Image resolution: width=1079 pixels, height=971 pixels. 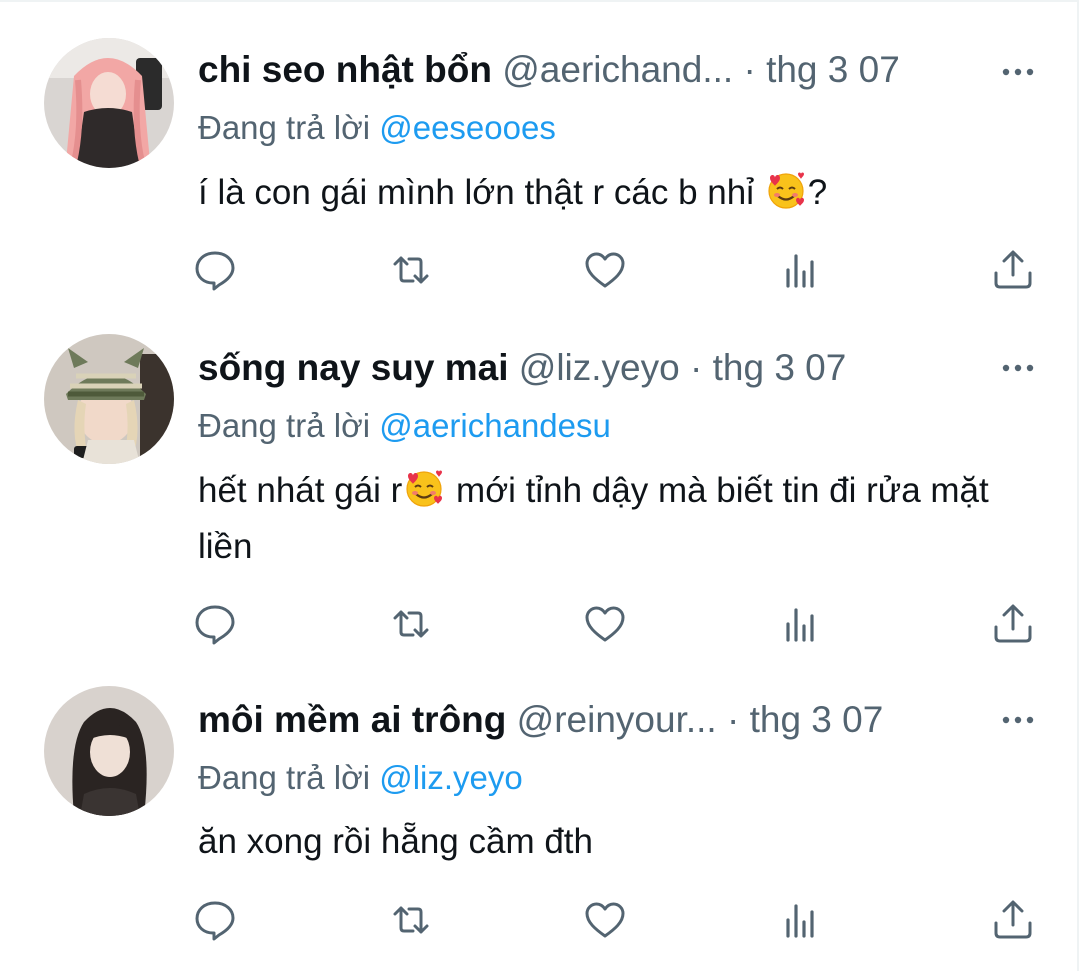 I want to click on display-name: chi seo nhật bổn, so click(x=345, y=69).